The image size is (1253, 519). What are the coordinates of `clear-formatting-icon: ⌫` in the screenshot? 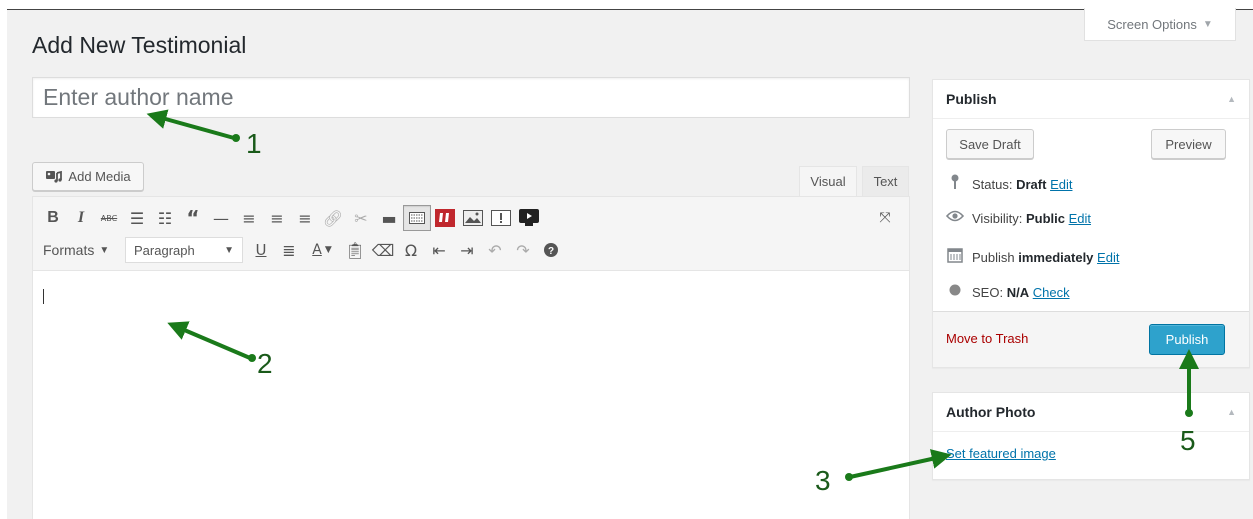 It's located at (383, 250).